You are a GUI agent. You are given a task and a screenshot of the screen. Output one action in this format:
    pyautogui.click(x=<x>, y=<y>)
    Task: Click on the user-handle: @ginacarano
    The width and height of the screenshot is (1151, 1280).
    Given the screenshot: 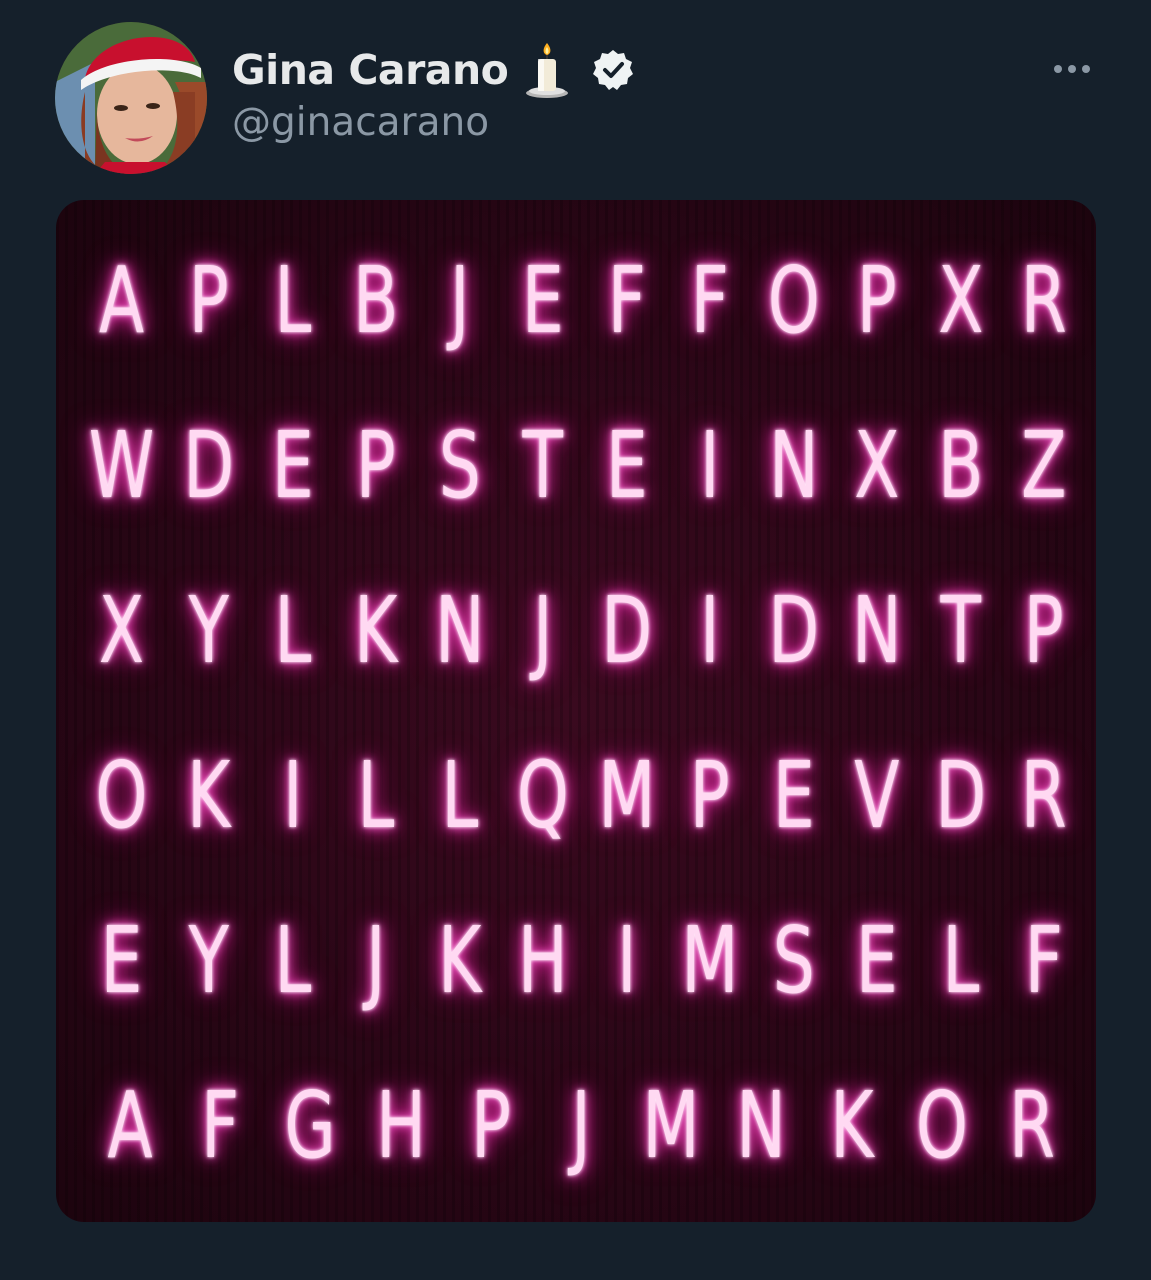 What is the action you would take?
    pyautogui.click(x=360, y=122)
    